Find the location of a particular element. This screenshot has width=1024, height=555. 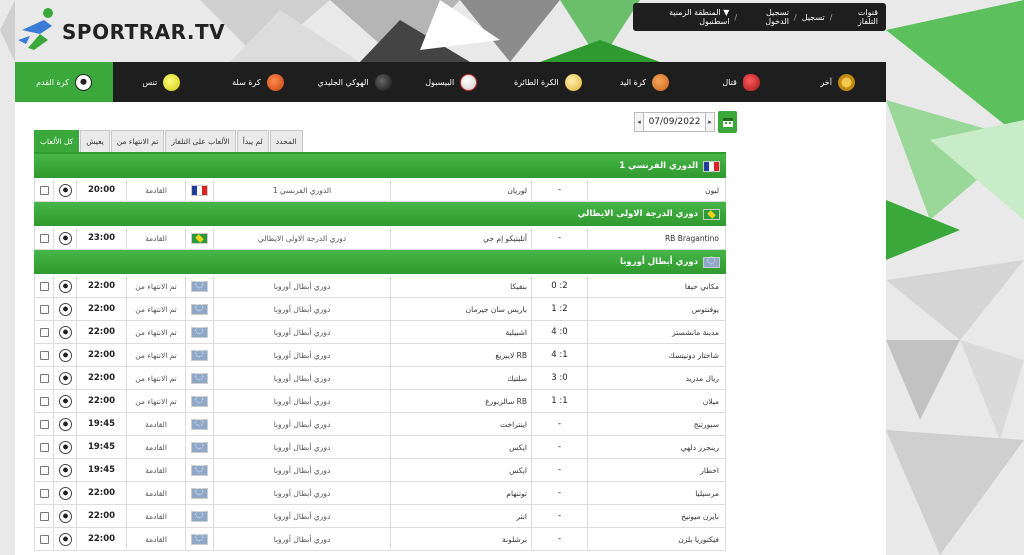

home-team: يوفنتوس is located at coordinates (656, 309).